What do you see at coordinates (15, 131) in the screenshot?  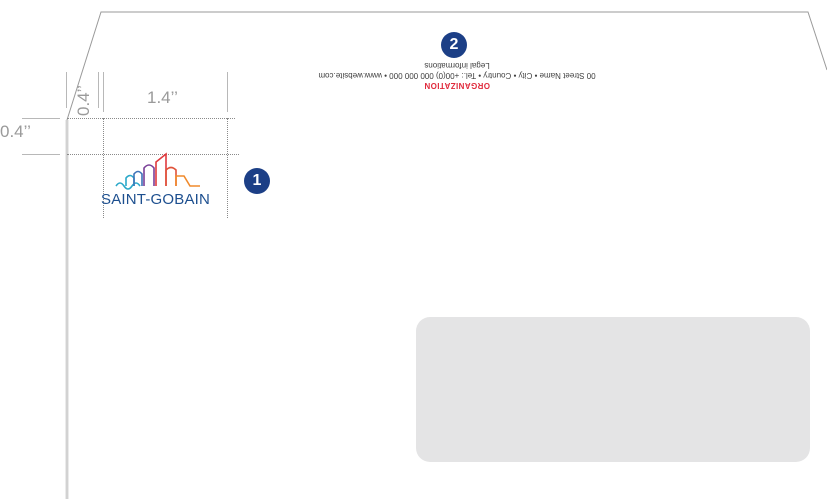 I see `left-margin-label: 0.4’’` at bounding box center [15, 131].